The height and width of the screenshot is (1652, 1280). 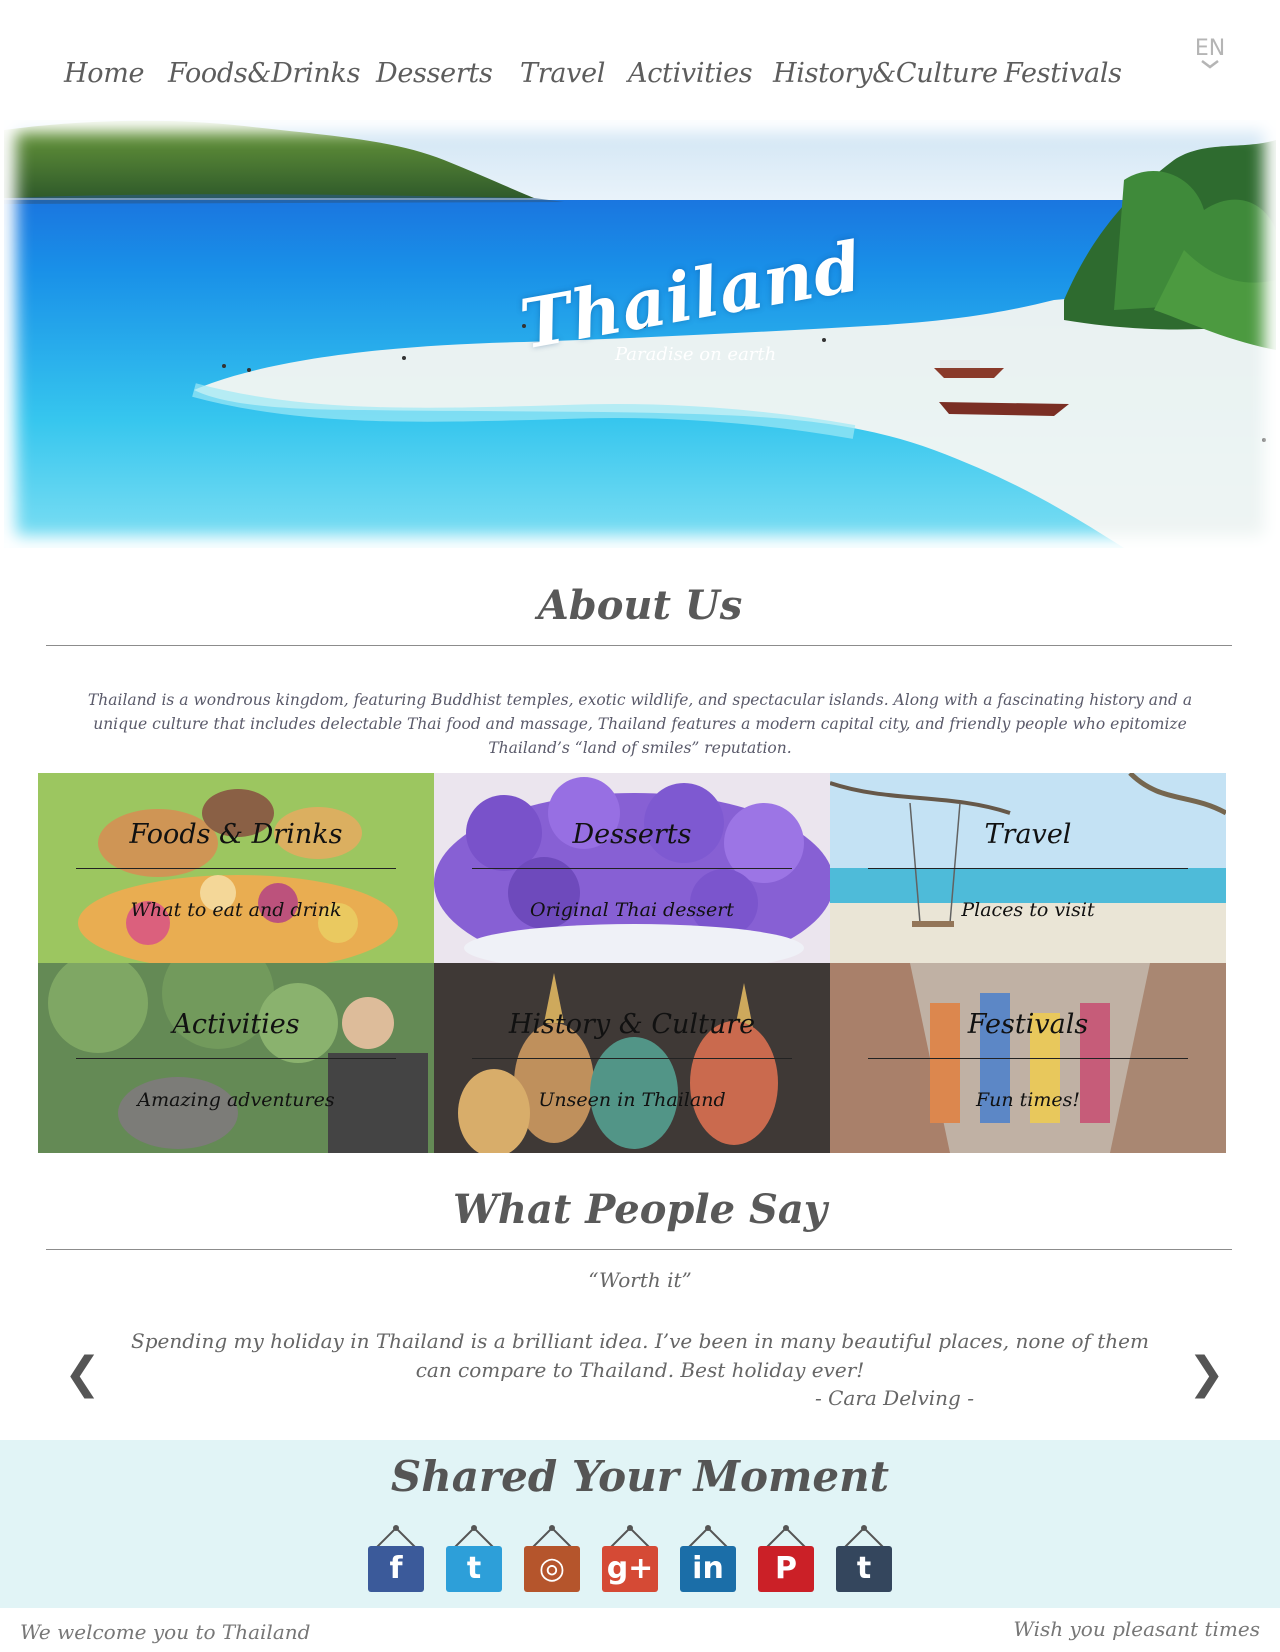 I want to click on facebook-icon: f, so click(x=396, y=1560).